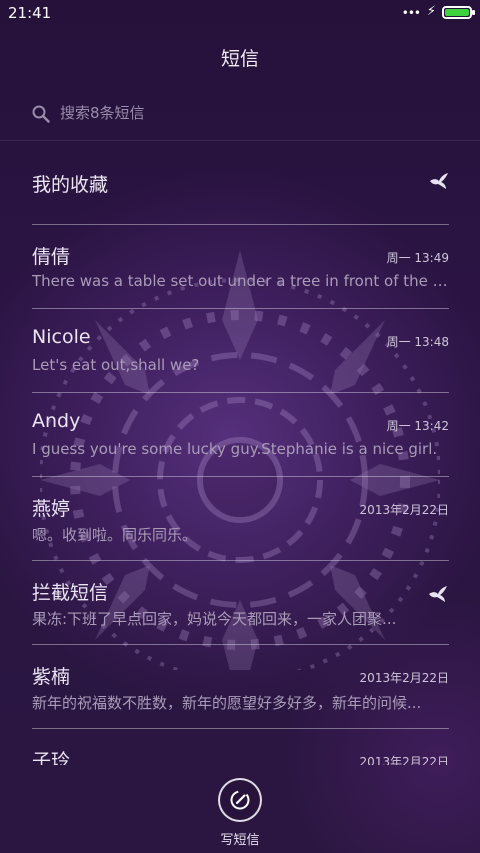  Describe the element at coordinates (417, 258) in the screenshot. I see `message-time: 周一 13:49` at that location.